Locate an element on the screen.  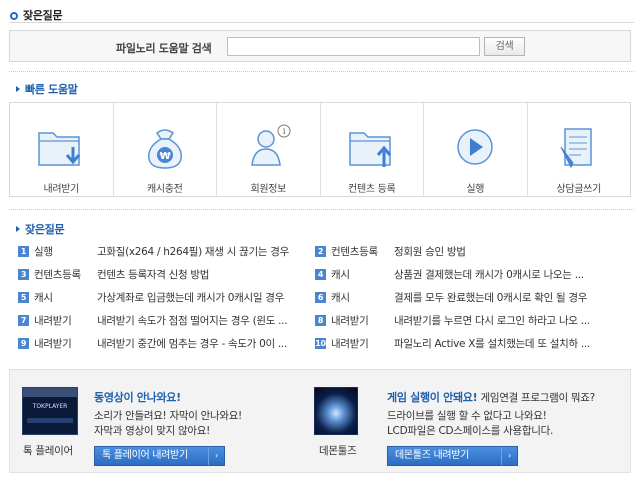
tokplayer-desc-1: 소리가 안들려요! 자막이 안나와요! is located at coordinates (168, 416).